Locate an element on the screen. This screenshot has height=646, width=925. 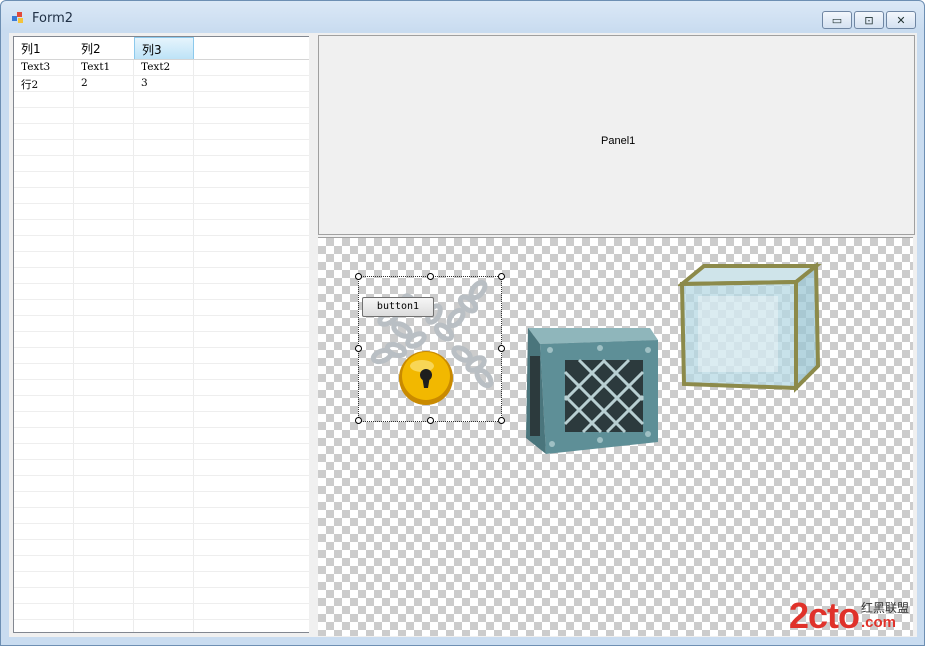
site-watermark: 2cto 红黑联盟 .com is located at coordinates (849, 616).